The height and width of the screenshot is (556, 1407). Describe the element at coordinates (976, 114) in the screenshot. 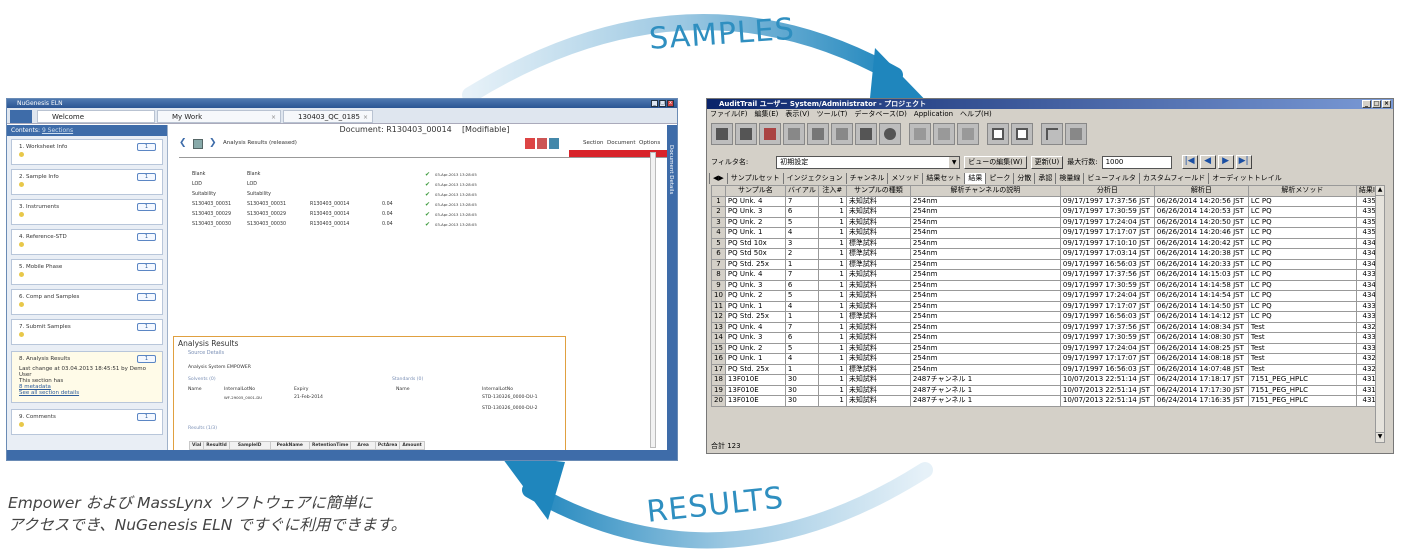

I see `menu-item: ヘルプ(H)` at that location.